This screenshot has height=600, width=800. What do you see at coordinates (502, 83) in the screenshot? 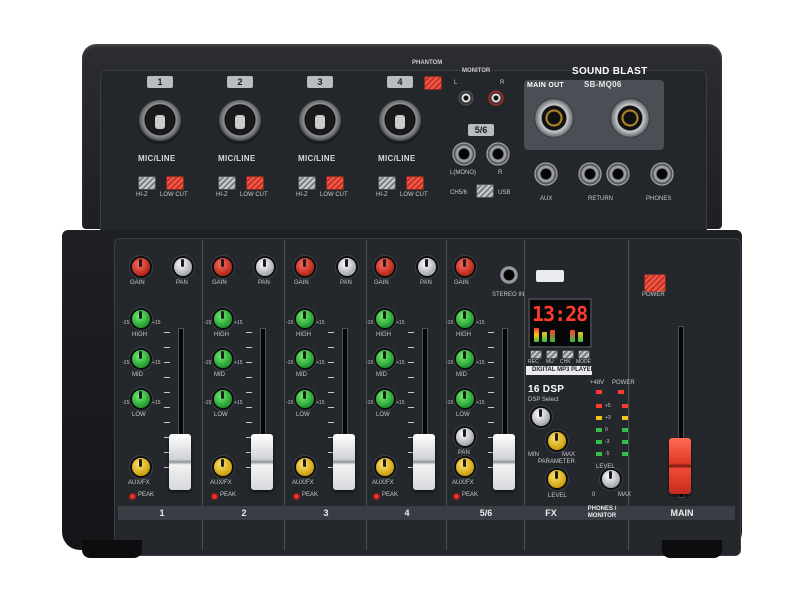
I see `monitor-r-label: R` at bounding box center [502, 83].